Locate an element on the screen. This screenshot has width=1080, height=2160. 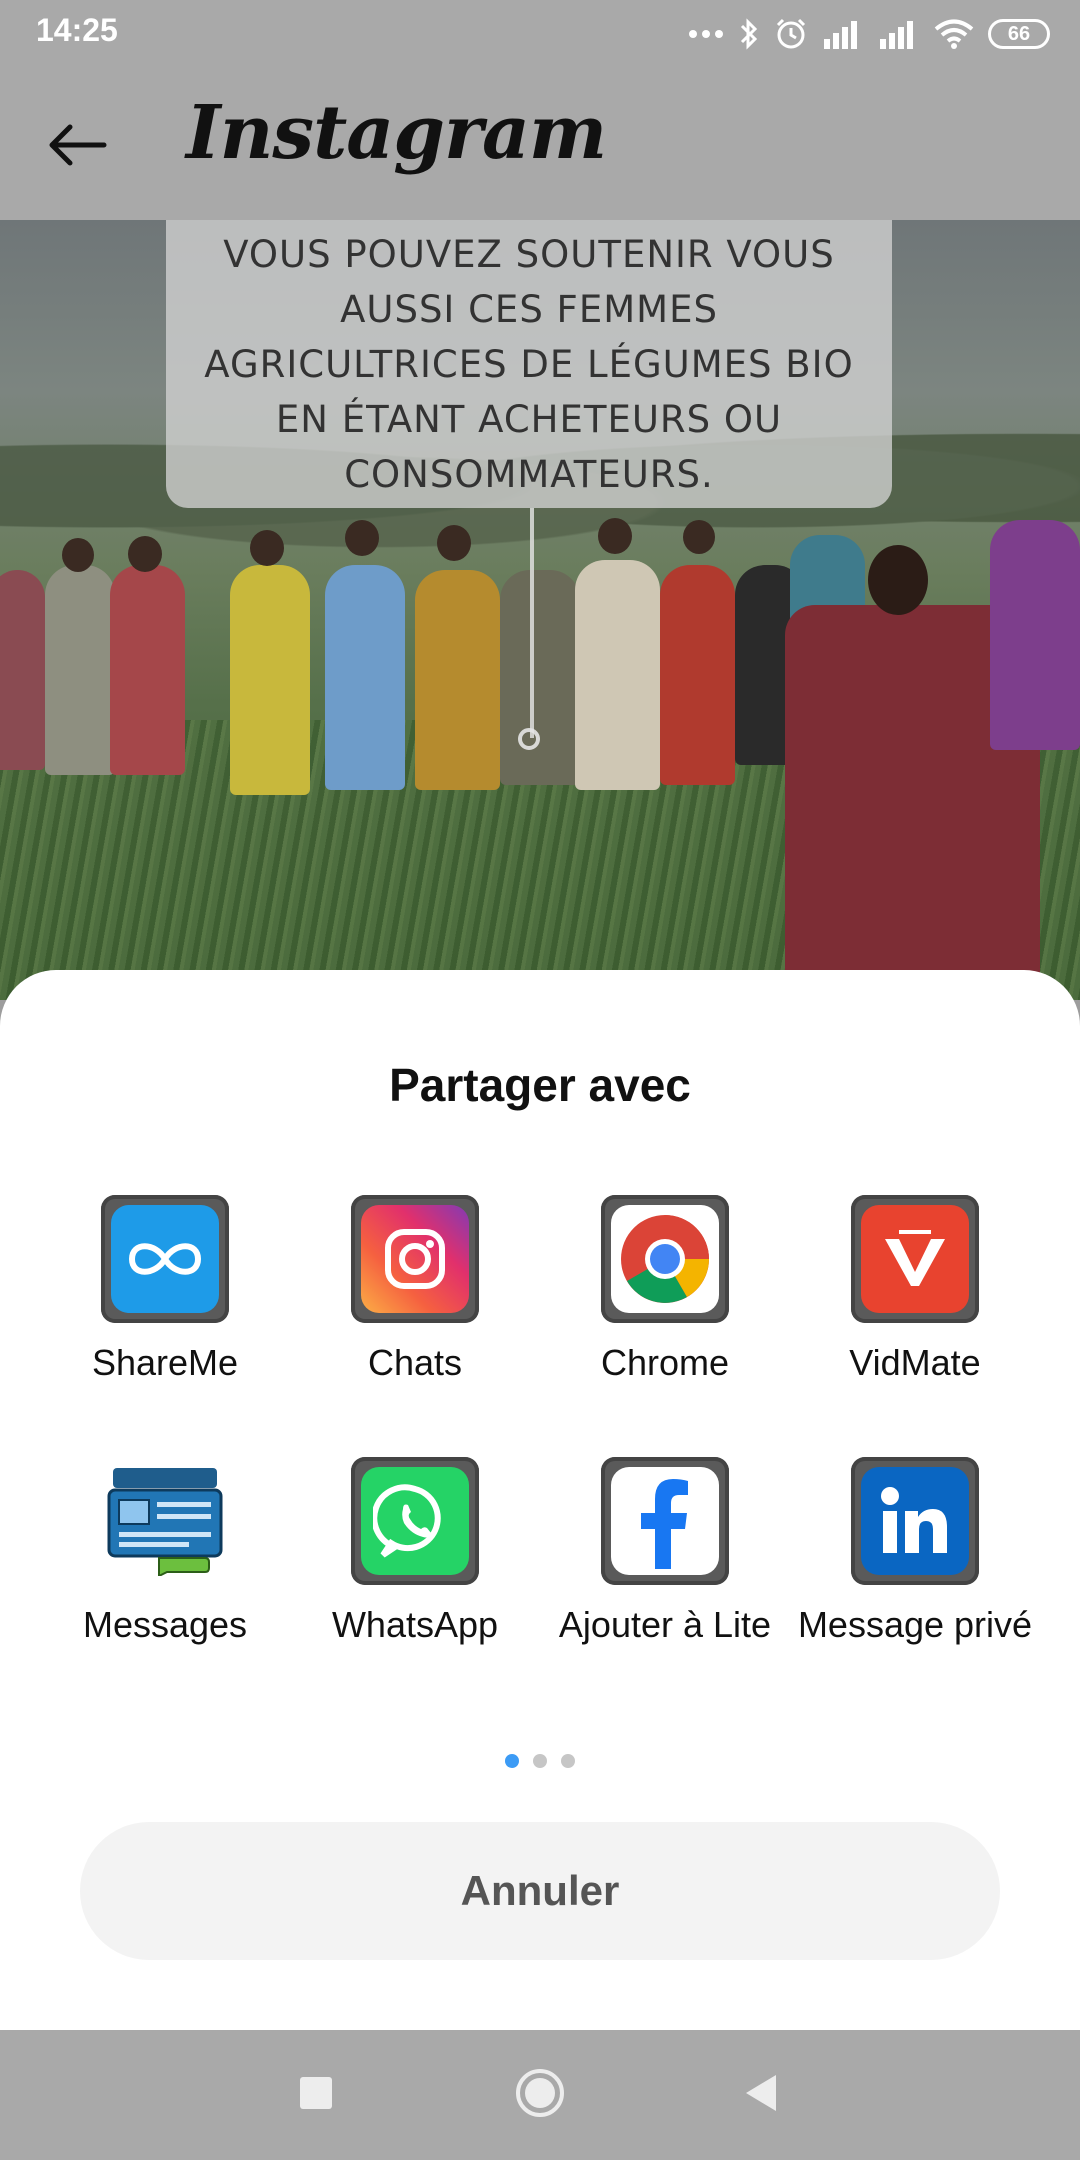
bluetooth-icon is located at coordinates (749, 34).